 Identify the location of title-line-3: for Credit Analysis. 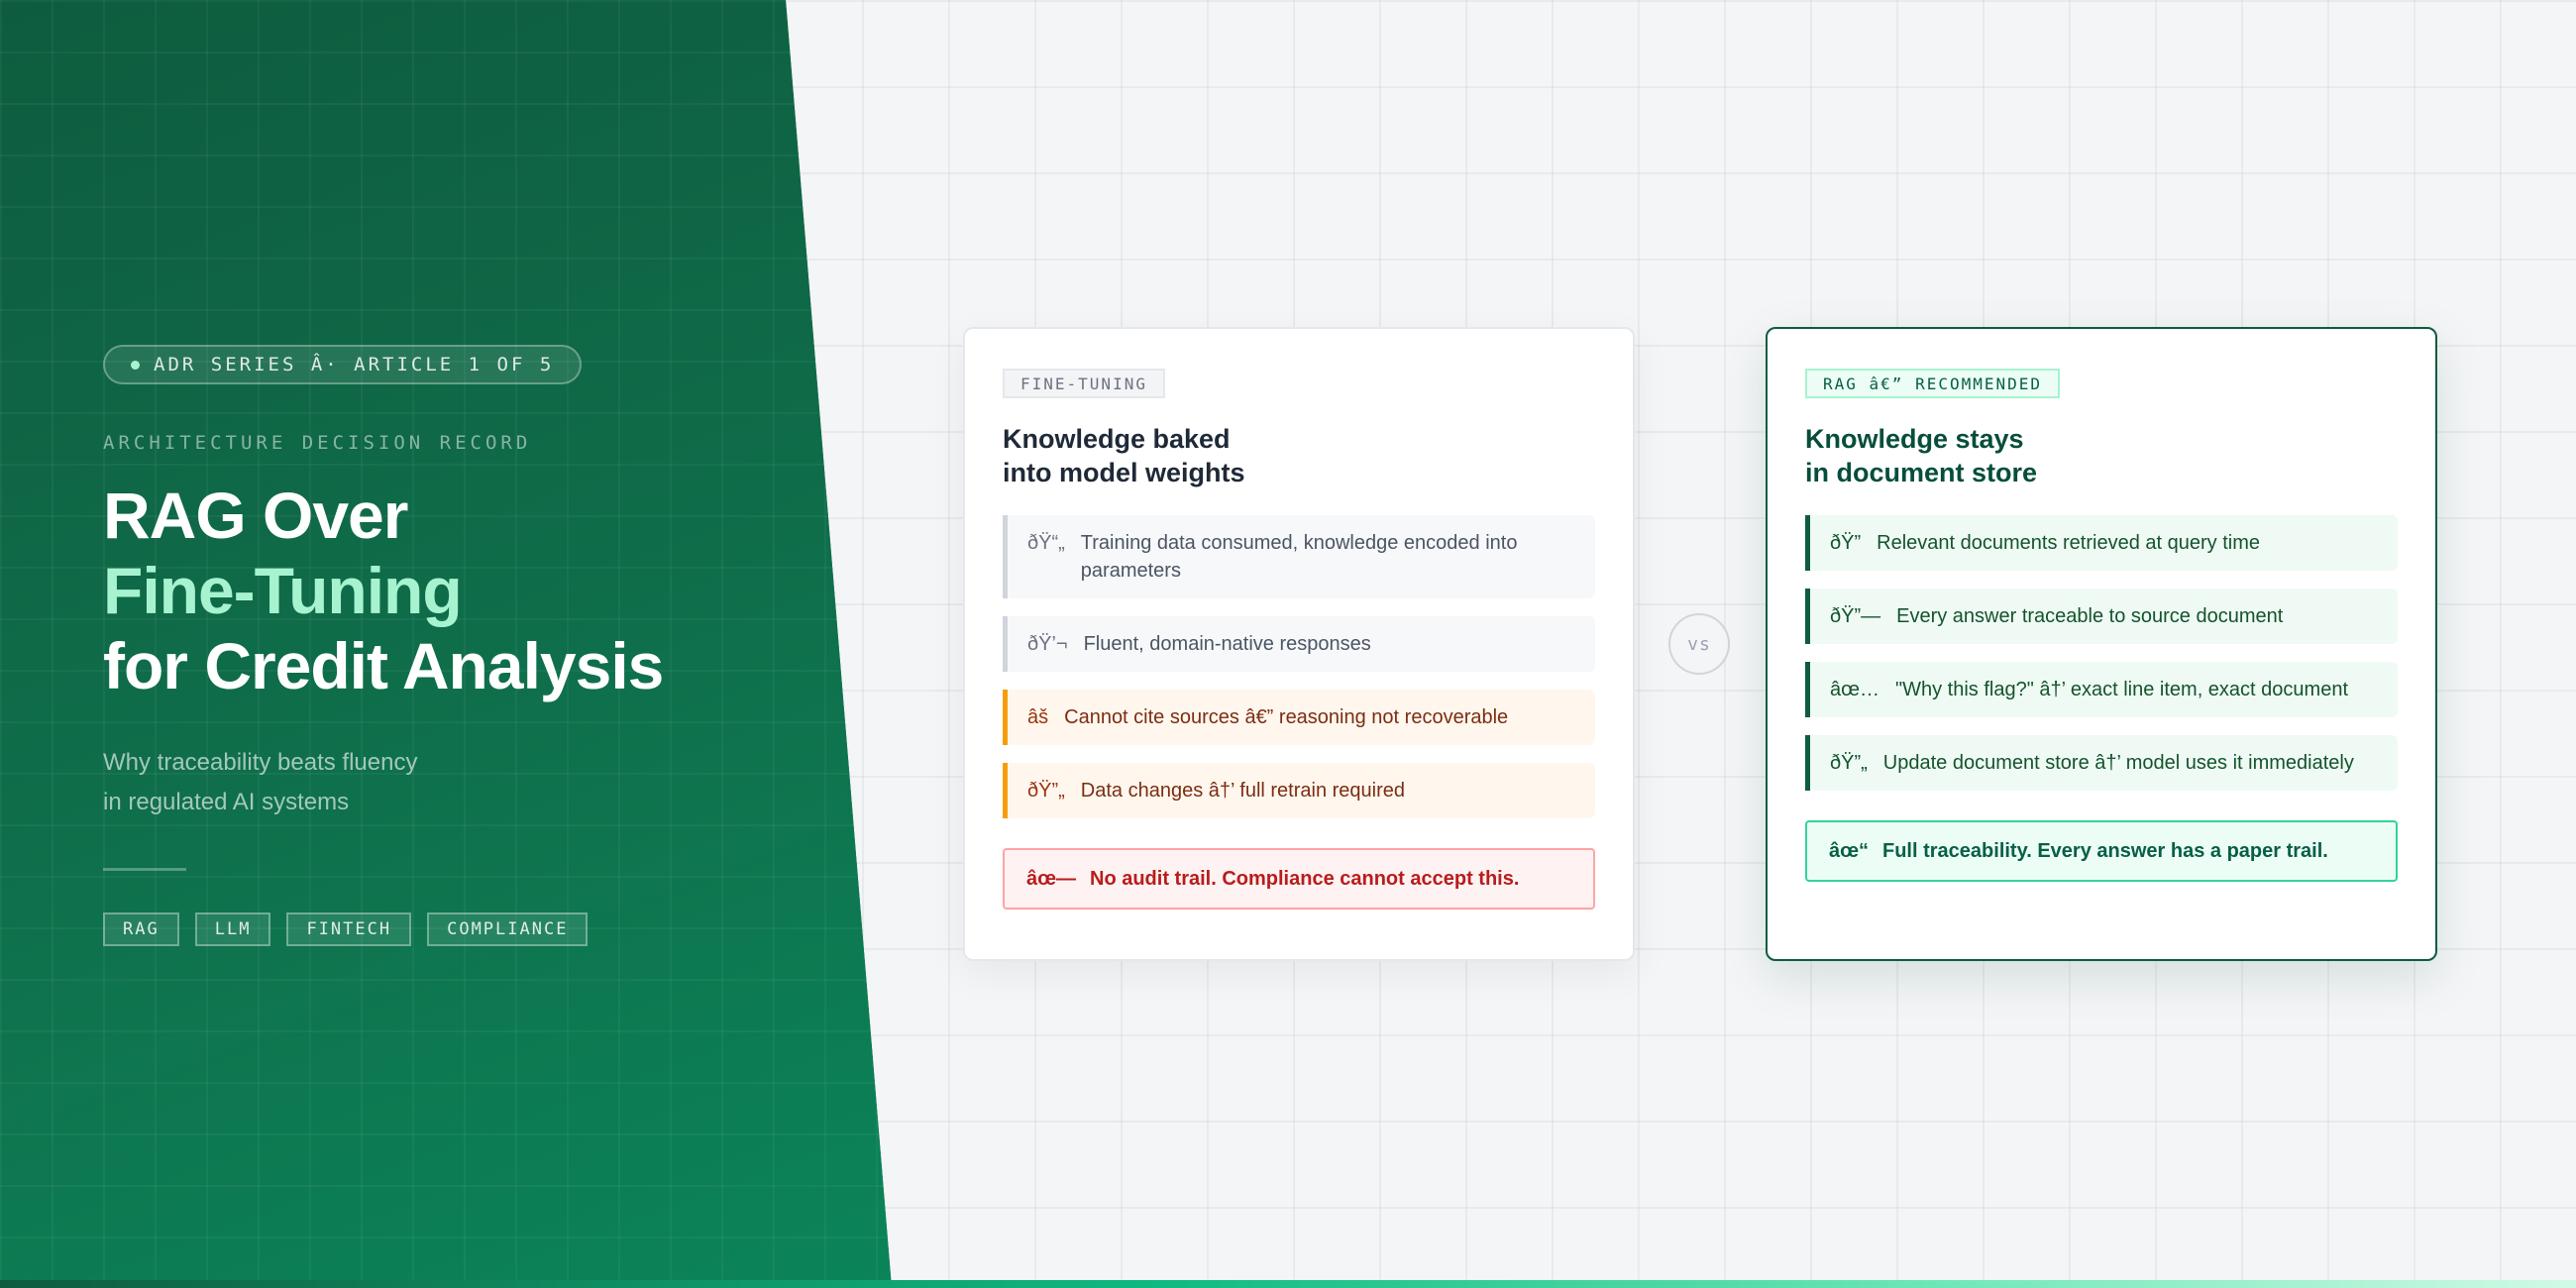
(383, 666).